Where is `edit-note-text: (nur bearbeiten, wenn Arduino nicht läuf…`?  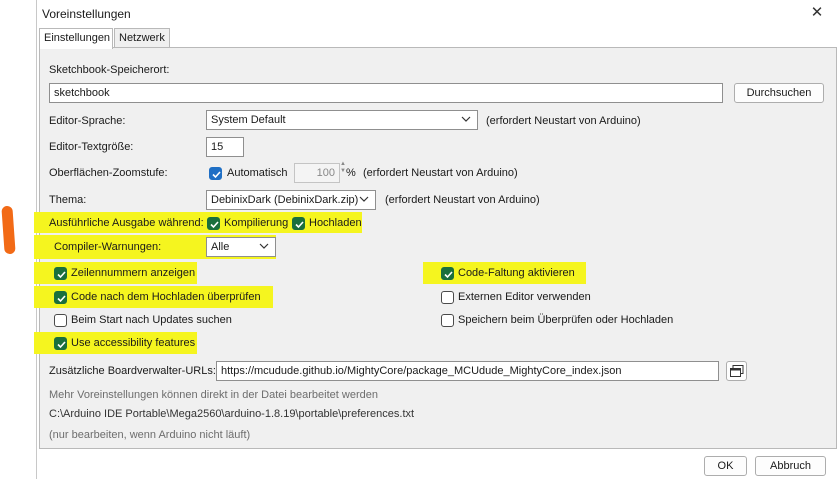
edit-note-text: (nur bearbeiten, wenn Arduino nicht läuf… is located at coordinates (150, 435).